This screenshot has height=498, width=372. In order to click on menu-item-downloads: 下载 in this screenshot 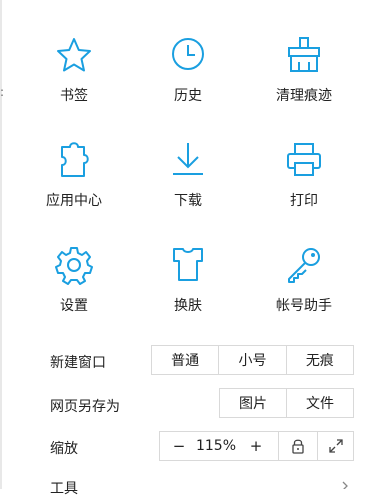, I will do `click(188, 190)`.